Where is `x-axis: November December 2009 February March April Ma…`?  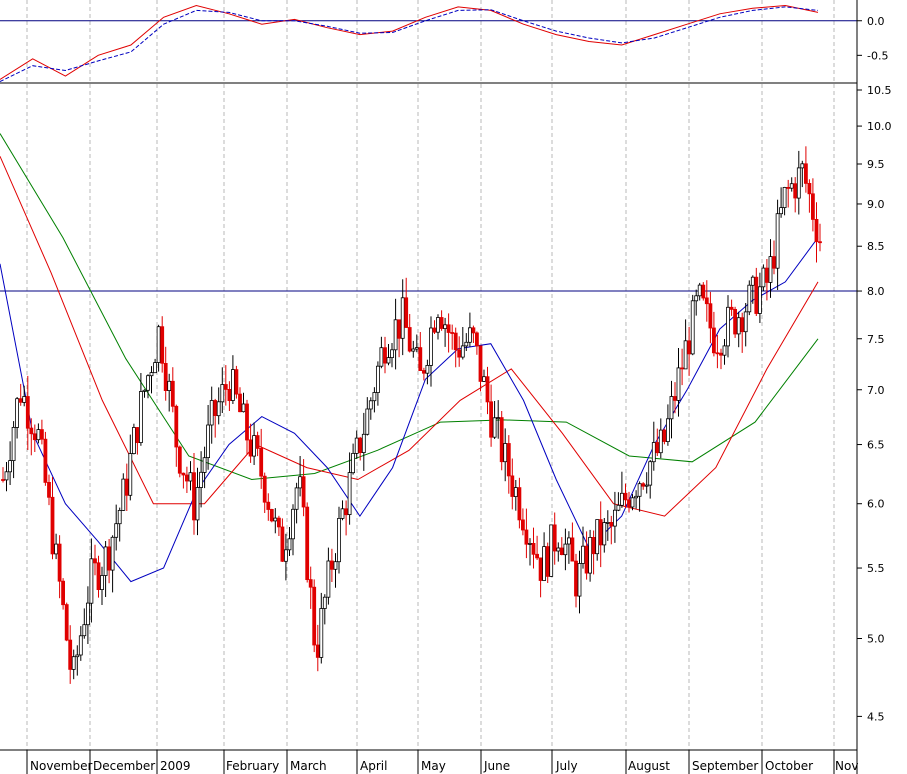 x-axis: November December 2009 February March April Ma… is located at coordinates (442, 762).